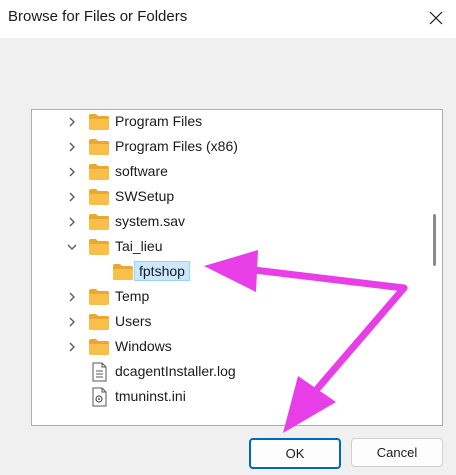 The height and width of the screenshot is (475, 456). I want to click on tree-item-label: dcagentInstaller.log, so click(175, 371).